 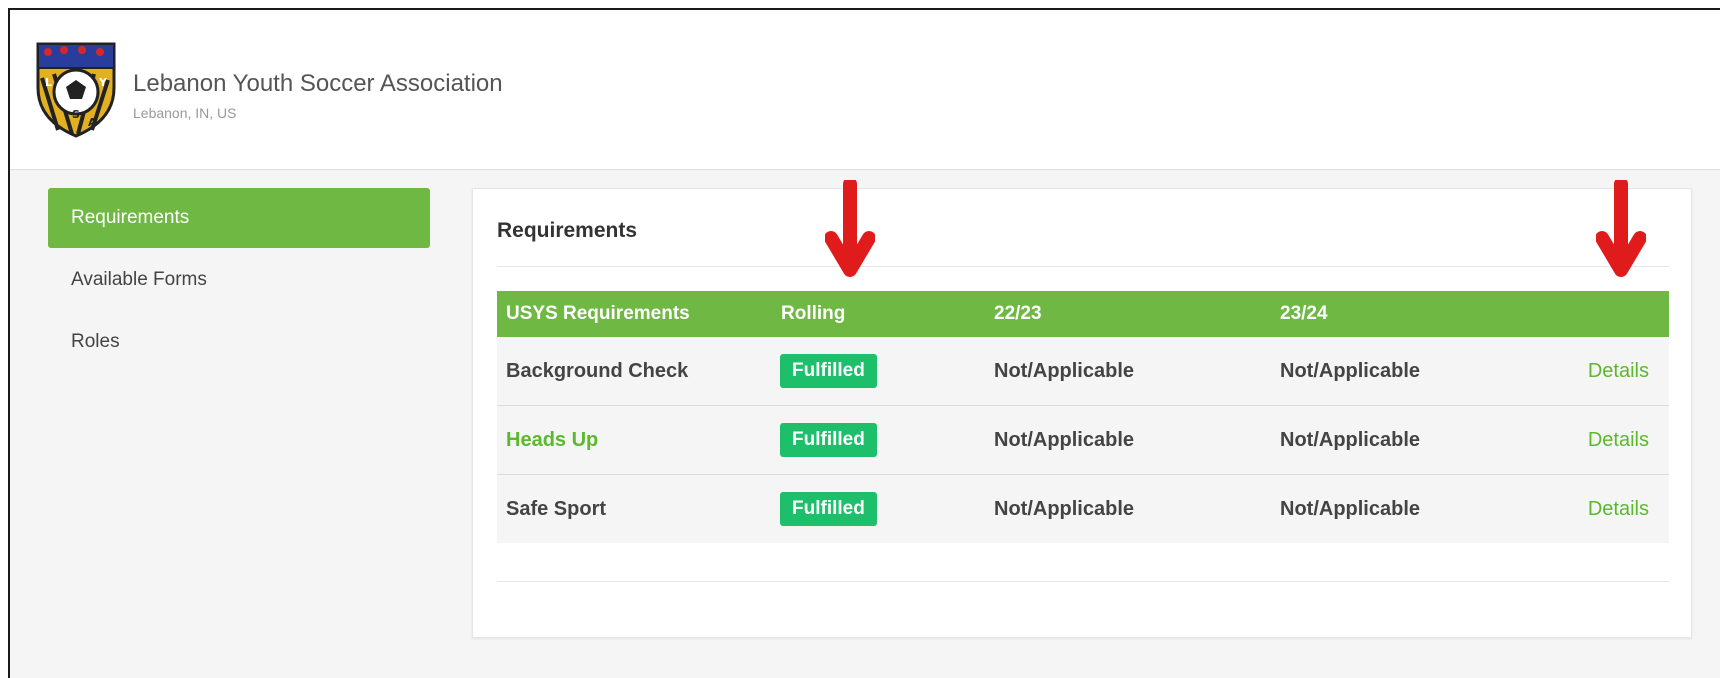 What do you see at coordinates (567, 230) in the screenshot?
I see `panel-title: Requirements` at bounding box center [567, 230].